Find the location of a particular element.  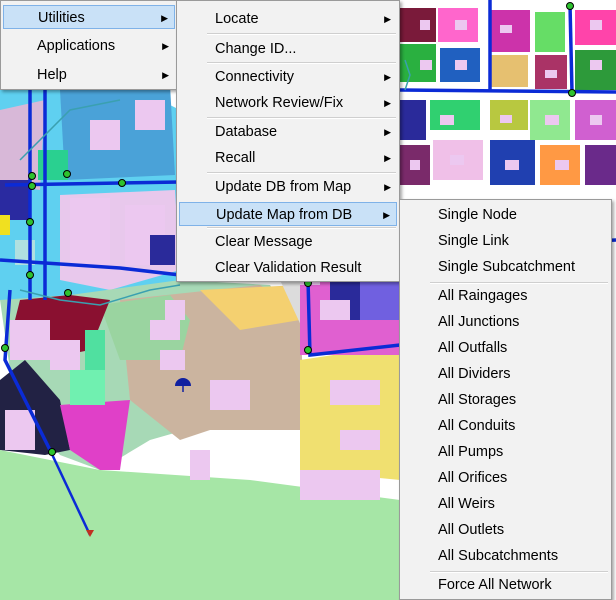

menu-item-label: All Raingages is located at coordinates (483, 296).